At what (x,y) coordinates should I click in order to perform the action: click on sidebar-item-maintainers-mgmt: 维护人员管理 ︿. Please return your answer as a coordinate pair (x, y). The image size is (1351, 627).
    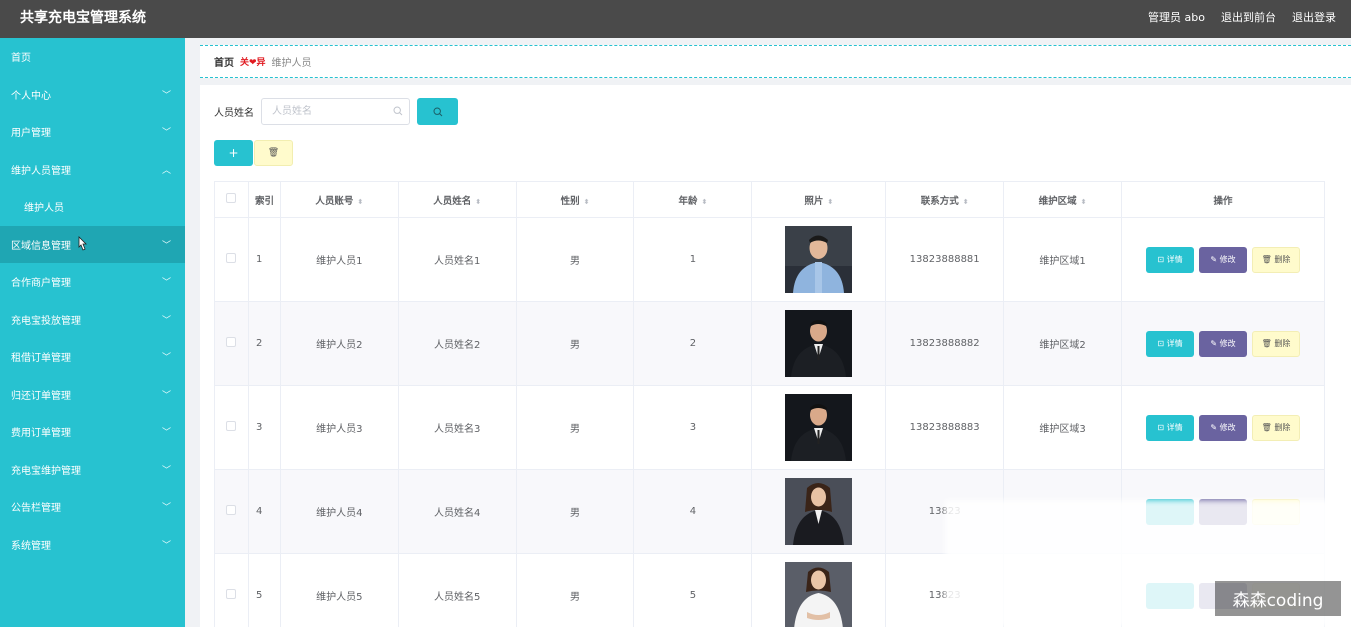
    Looking at the image, I should click on (92, 170).